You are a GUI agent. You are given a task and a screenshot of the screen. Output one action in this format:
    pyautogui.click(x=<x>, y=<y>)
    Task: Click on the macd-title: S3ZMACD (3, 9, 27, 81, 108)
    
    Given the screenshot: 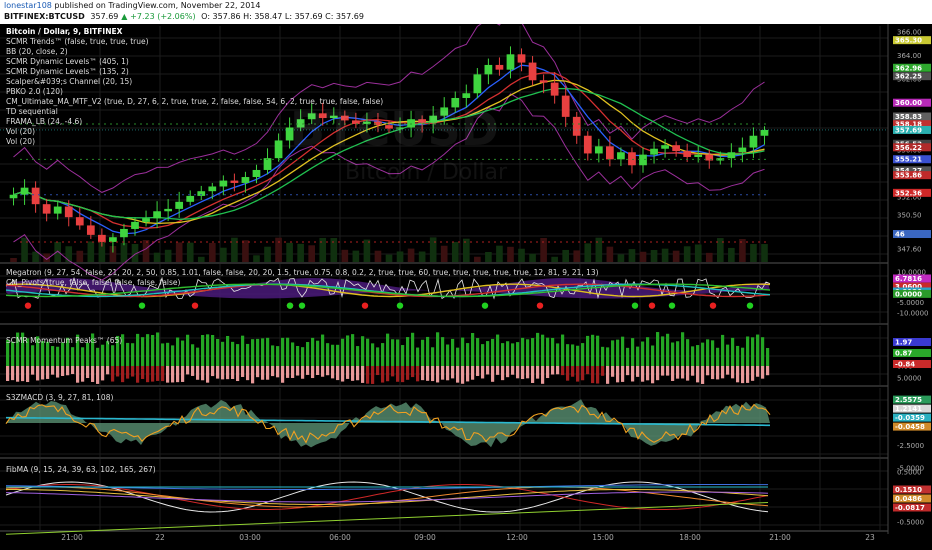 What is the action you would take?
    pyautogui.click(x=59, y=398)
    